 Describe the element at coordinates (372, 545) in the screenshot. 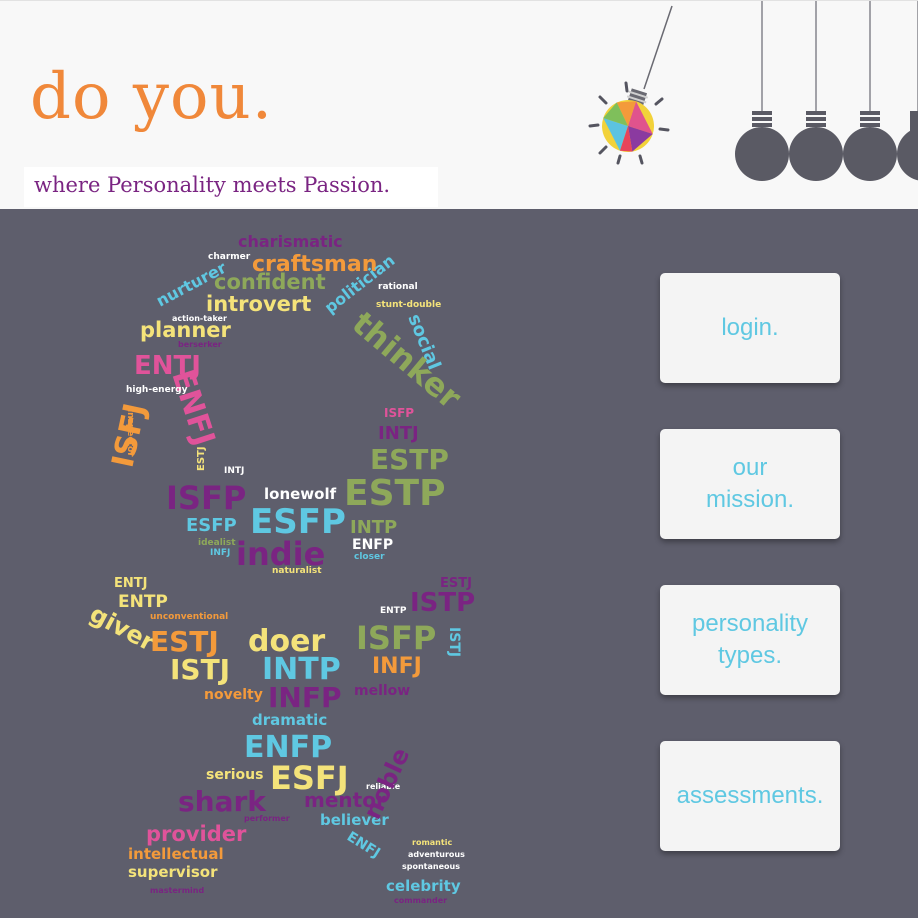

I see `word-cloud-word: ENFP` at that location.